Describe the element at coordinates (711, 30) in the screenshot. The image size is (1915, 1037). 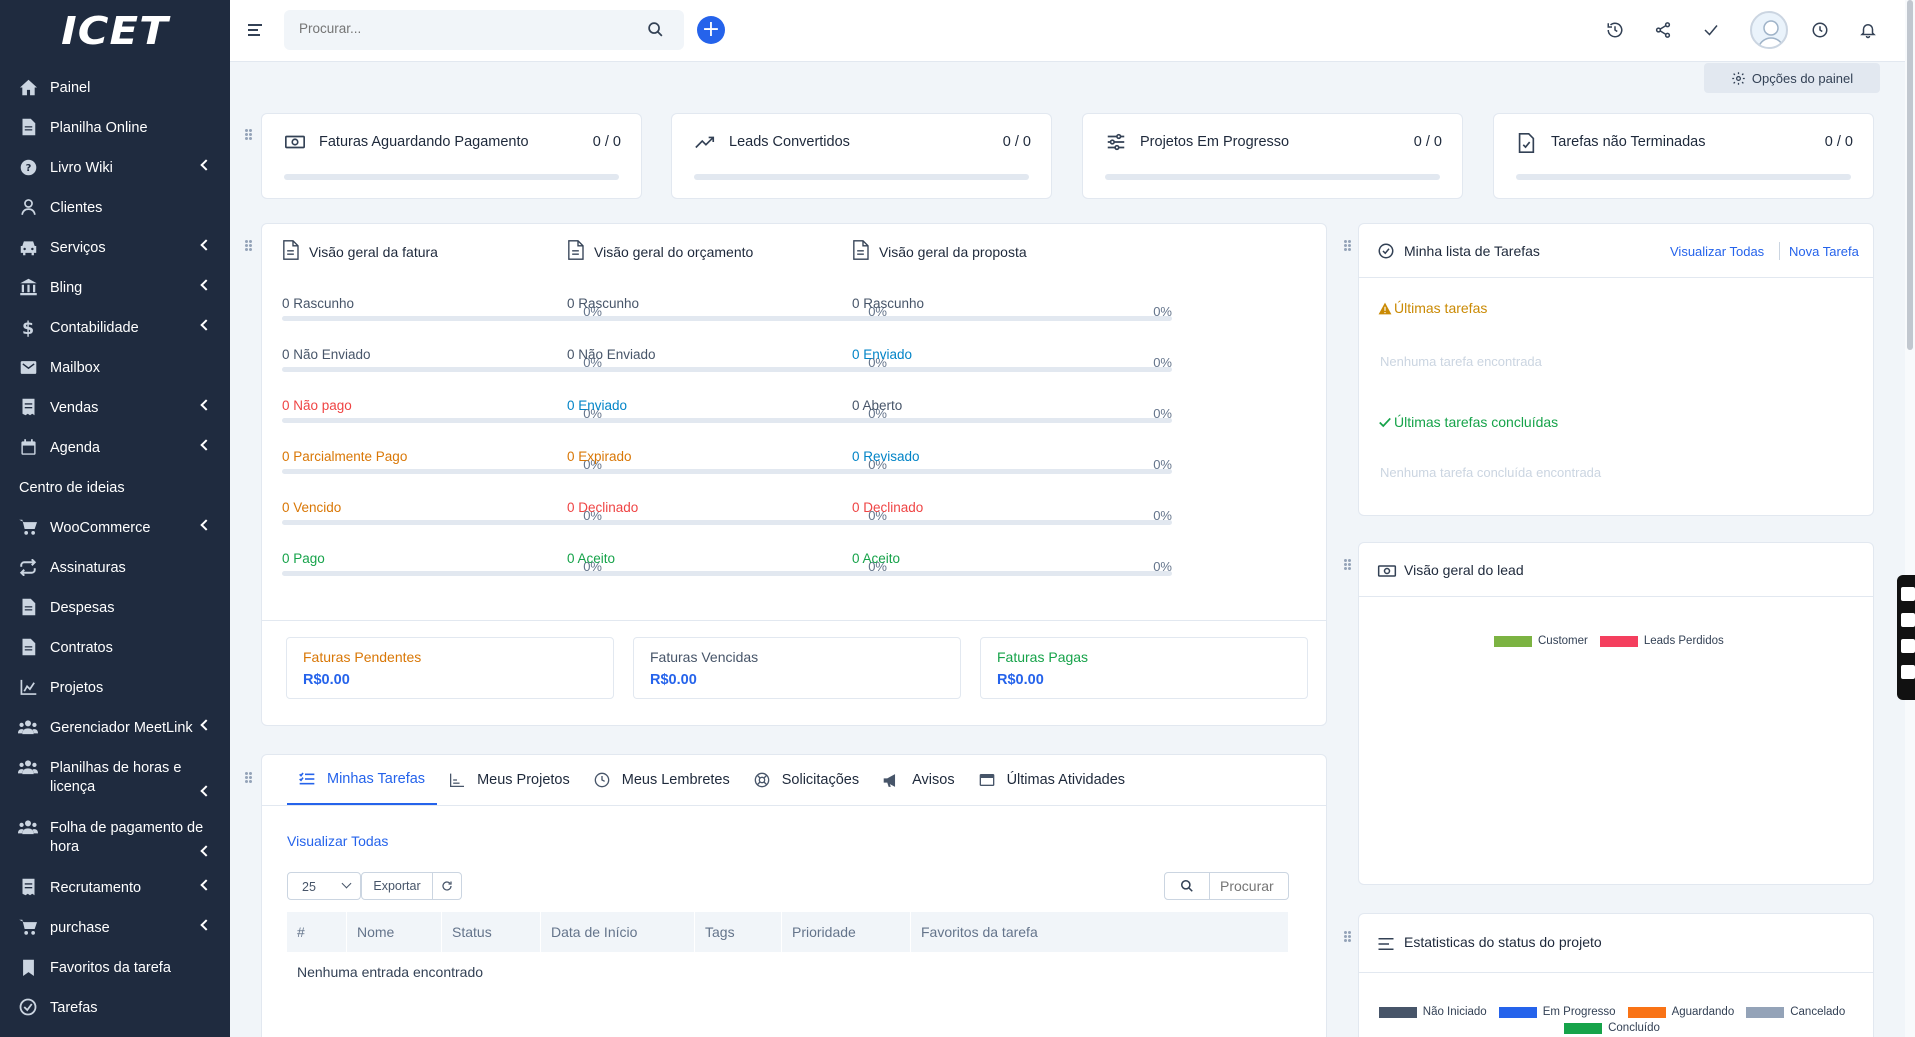
I see `quick-create-button: +` at that location.